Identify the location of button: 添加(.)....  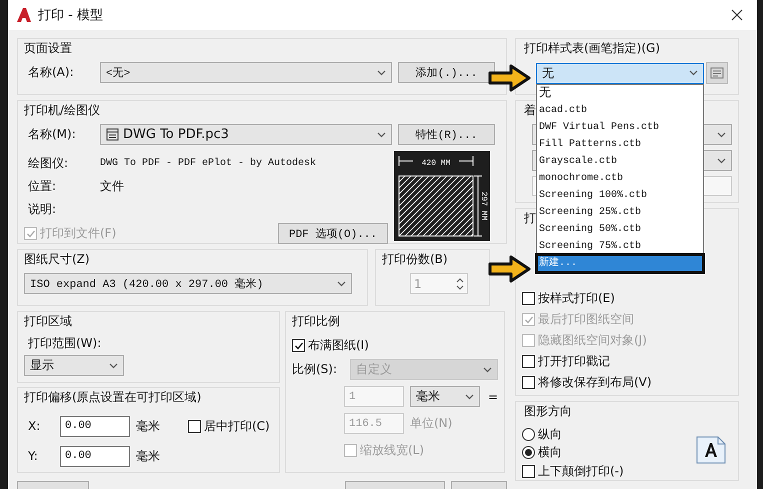
(446, 72).